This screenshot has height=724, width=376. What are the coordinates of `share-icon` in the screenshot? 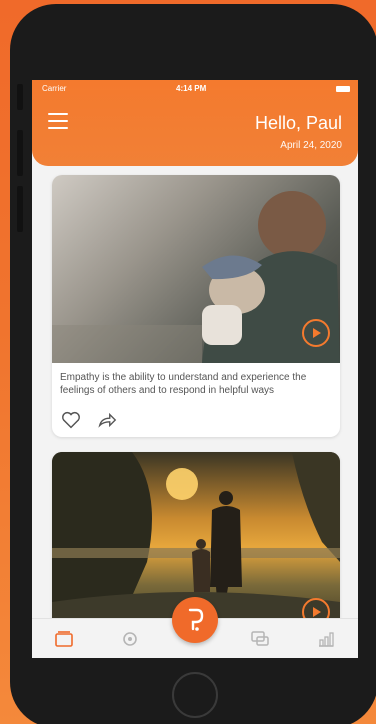 It's located at (107, 420).